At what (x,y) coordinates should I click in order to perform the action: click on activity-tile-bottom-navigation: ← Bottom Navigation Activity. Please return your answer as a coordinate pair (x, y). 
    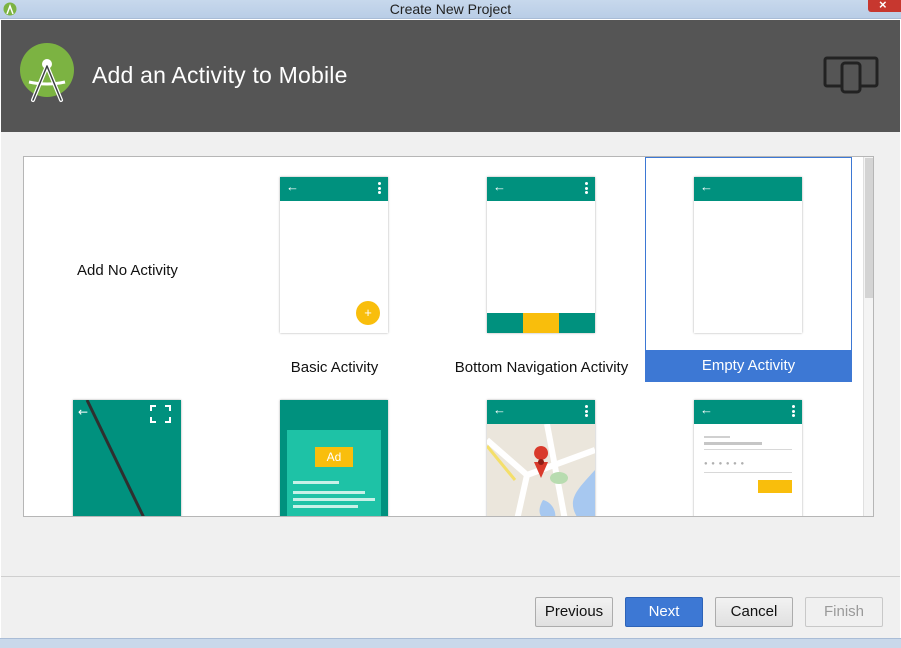
    Looking at the image, I should click on (541, 269).